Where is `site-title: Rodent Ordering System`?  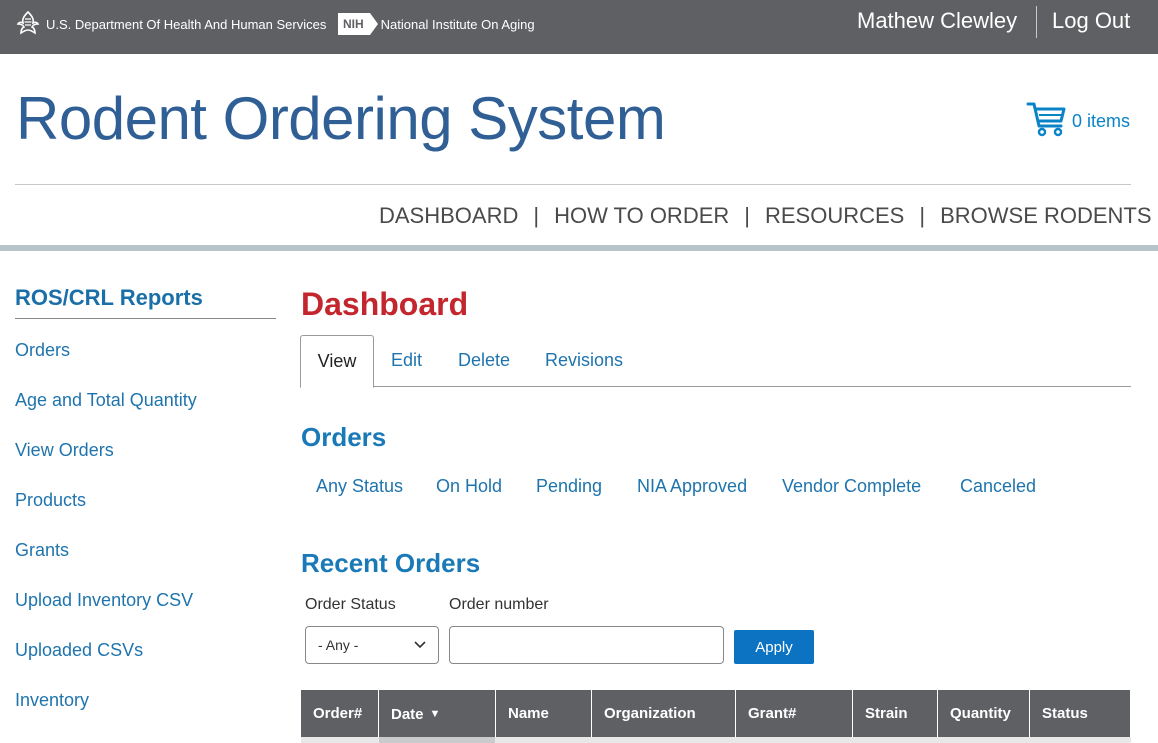 site-title: Rodent Ordering System is located at coordinates (341, 118).